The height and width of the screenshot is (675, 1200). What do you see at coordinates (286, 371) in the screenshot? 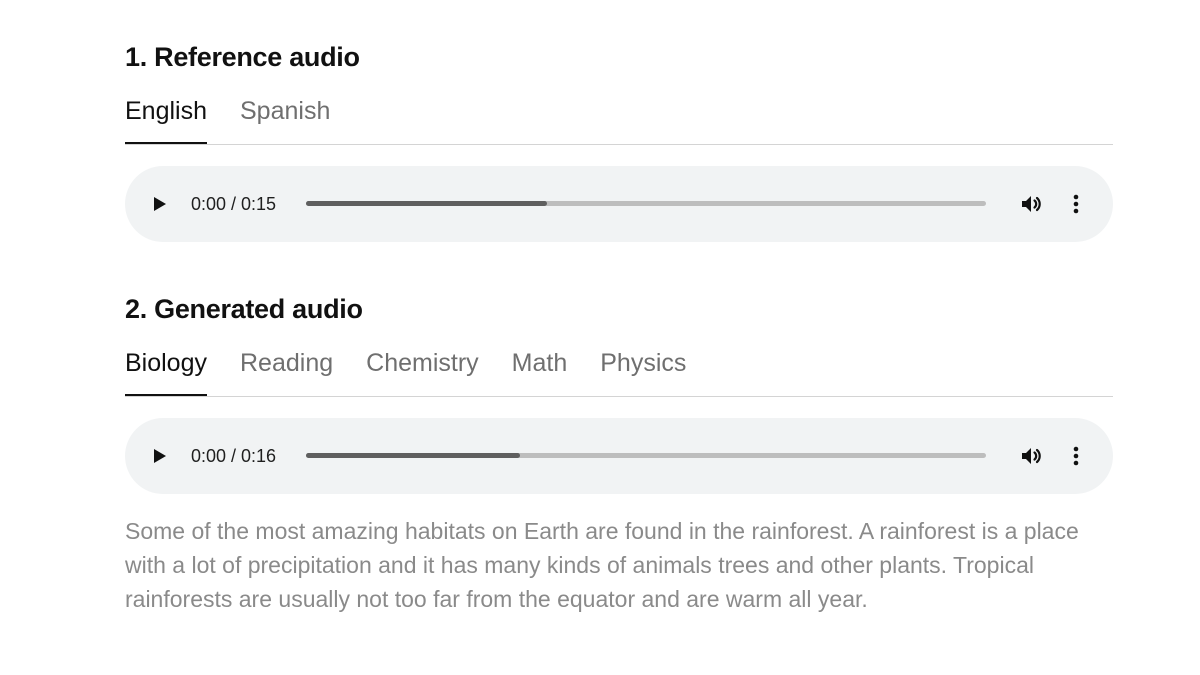
I see `tab-reading: Reading` at bounding box center [286, 371].